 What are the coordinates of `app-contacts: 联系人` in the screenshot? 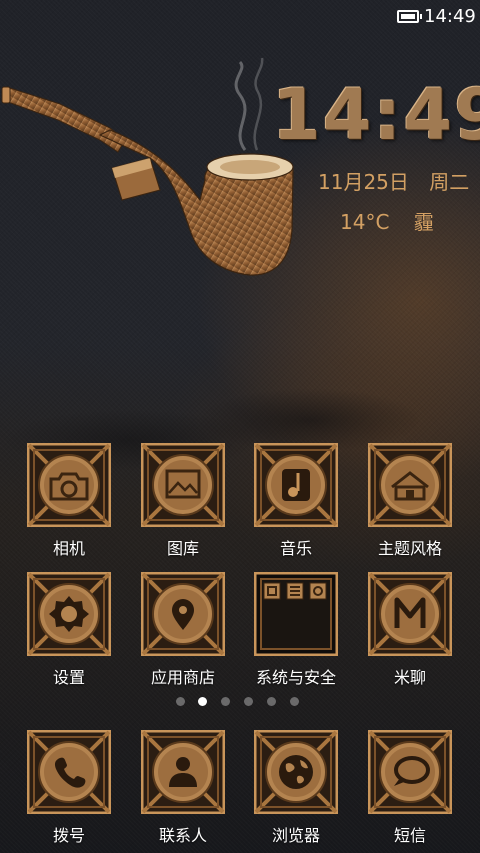 It's located at (183, 791).